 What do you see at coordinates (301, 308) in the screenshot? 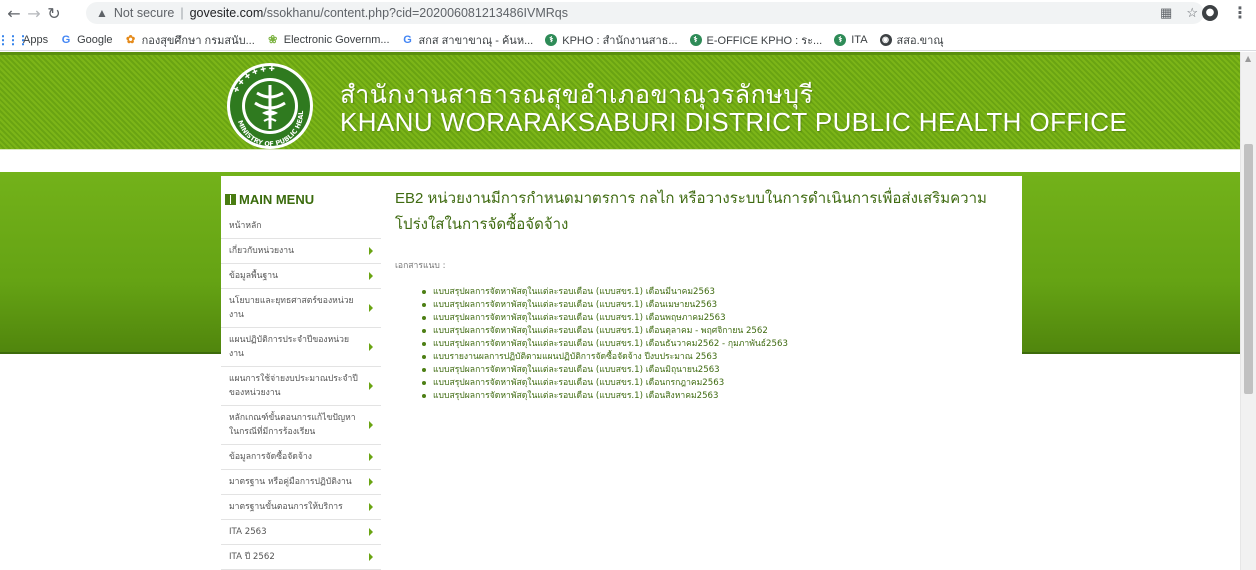
I see `sidebar-menu-item: นโยบายและยุทธศาสตร์ของหน่วยงาน` at bounding box center [301, 308].